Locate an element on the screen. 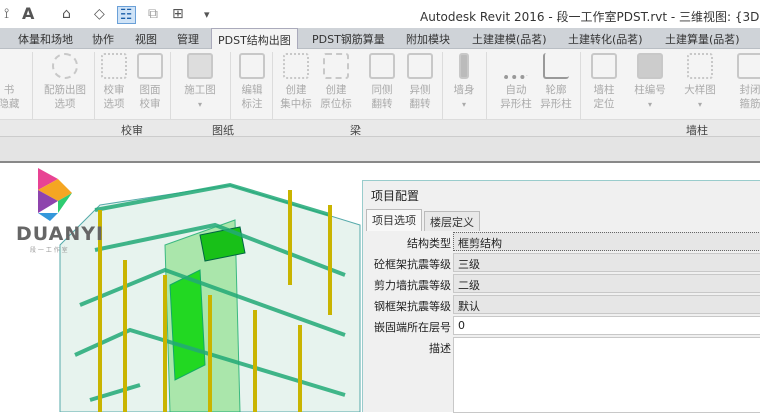 This screenshot has width=760, height=413. tab-pm-quantity: 土建算量(品茗) is located at coordinates (702, 39).